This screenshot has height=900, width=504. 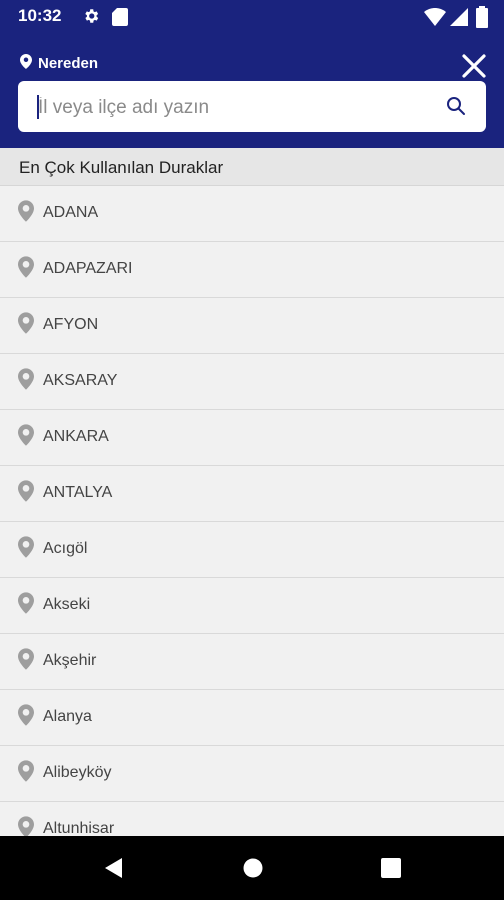 What do you see at coordinates (252, 819) in the screenshot?
I see `list-item: Altunhisar` at bounding box center [252, 819].